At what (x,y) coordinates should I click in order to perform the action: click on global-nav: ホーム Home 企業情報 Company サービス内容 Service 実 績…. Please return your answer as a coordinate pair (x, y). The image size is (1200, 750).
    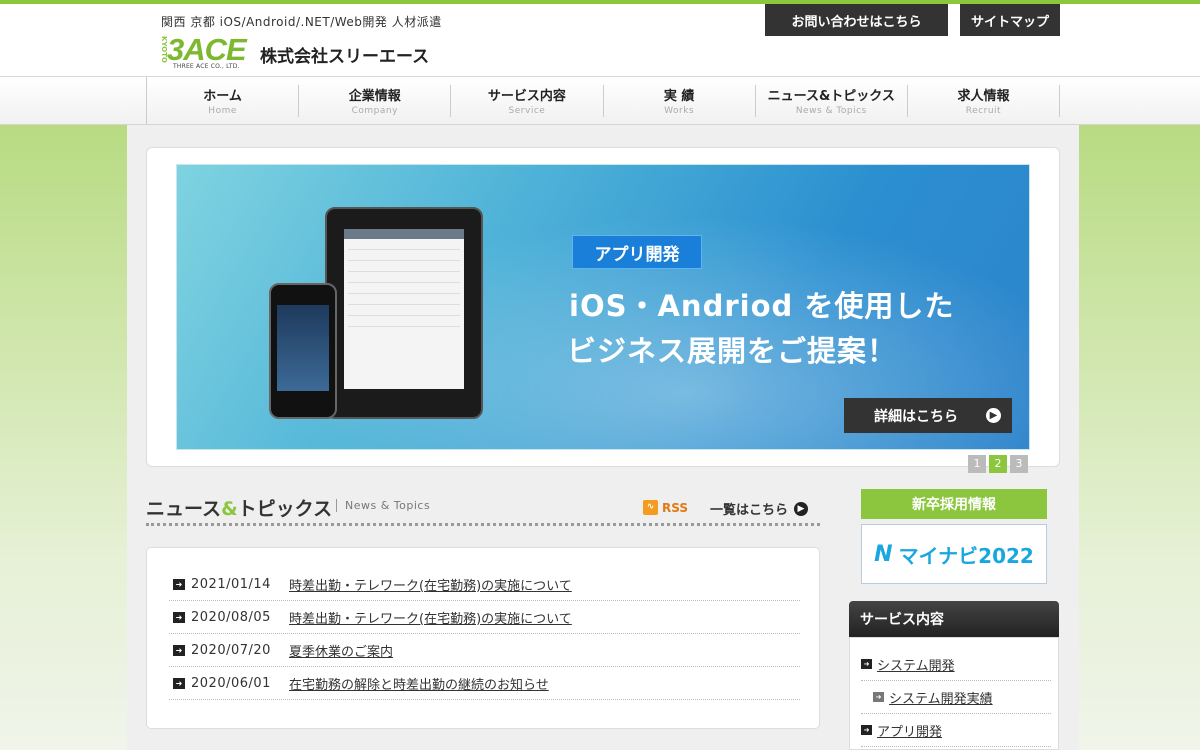
    Looking at the image, I should click on (603, 101).